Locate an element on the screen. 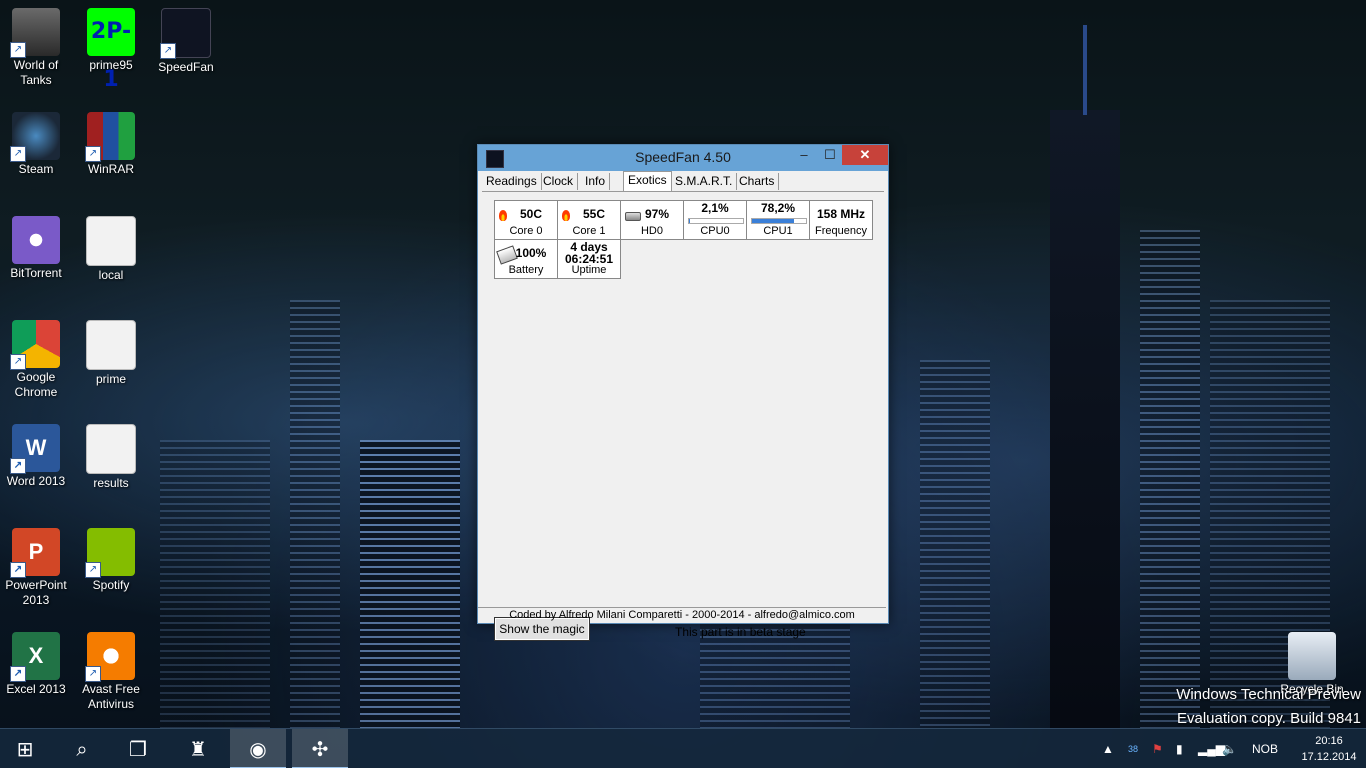 Image resolution: width=1366 pixels, height=768 pixels. watermark-line2: Evaluation copy. Build 9841 is located at coordinates (1268, 718).